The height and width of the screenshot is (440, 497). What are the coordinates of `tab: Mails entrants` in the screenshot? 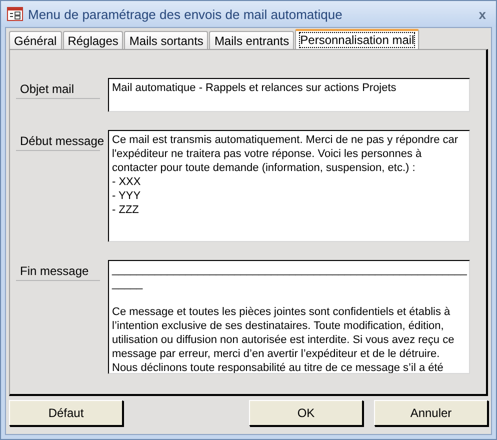 It's located at (251, 40).